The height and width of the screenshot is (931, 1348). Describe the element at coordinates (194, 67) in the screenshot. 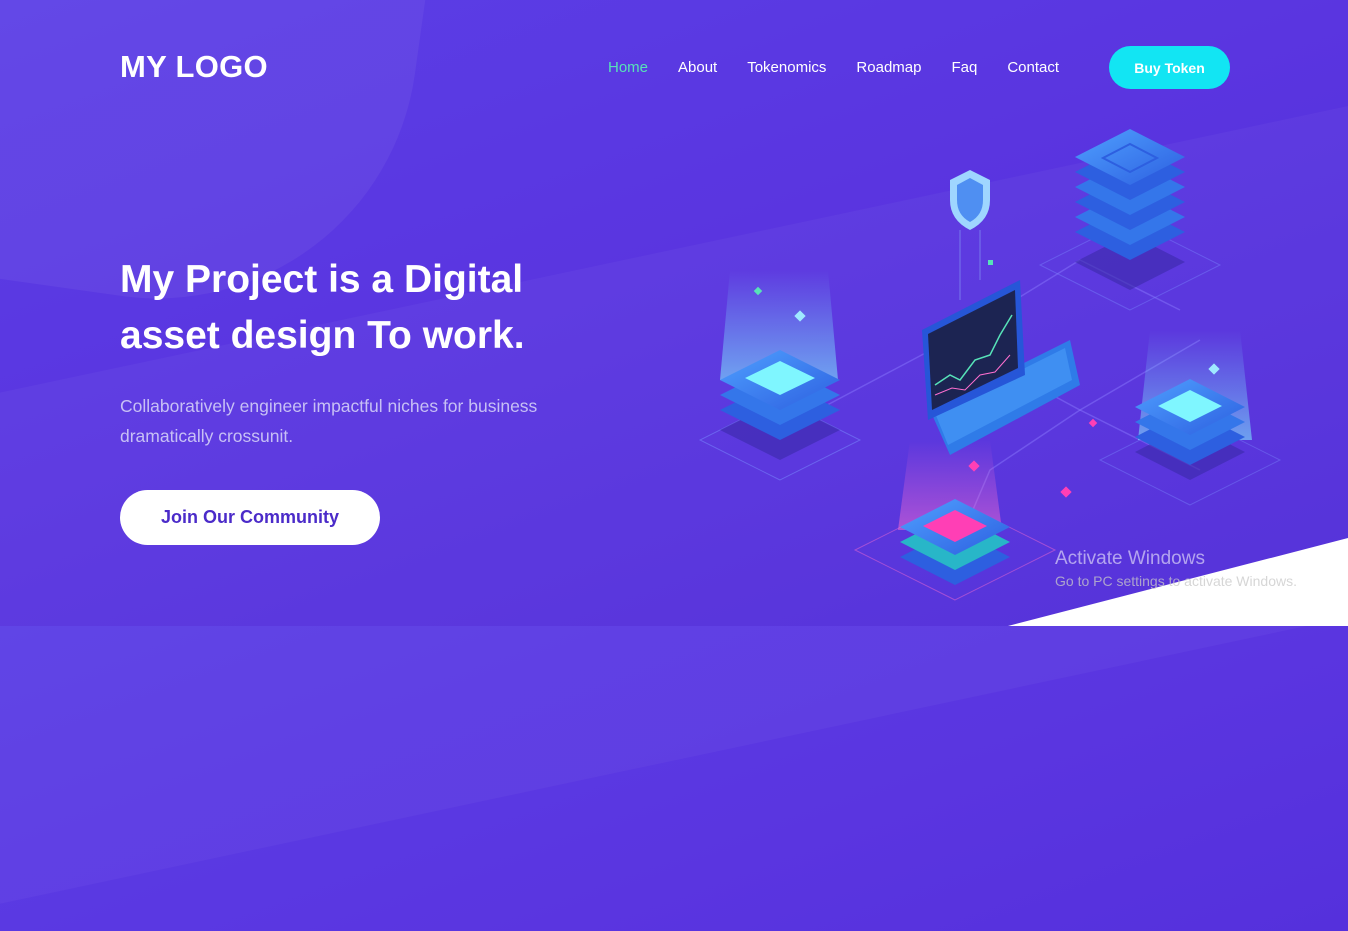

I see `site-logo: MY LOGO` at that location.